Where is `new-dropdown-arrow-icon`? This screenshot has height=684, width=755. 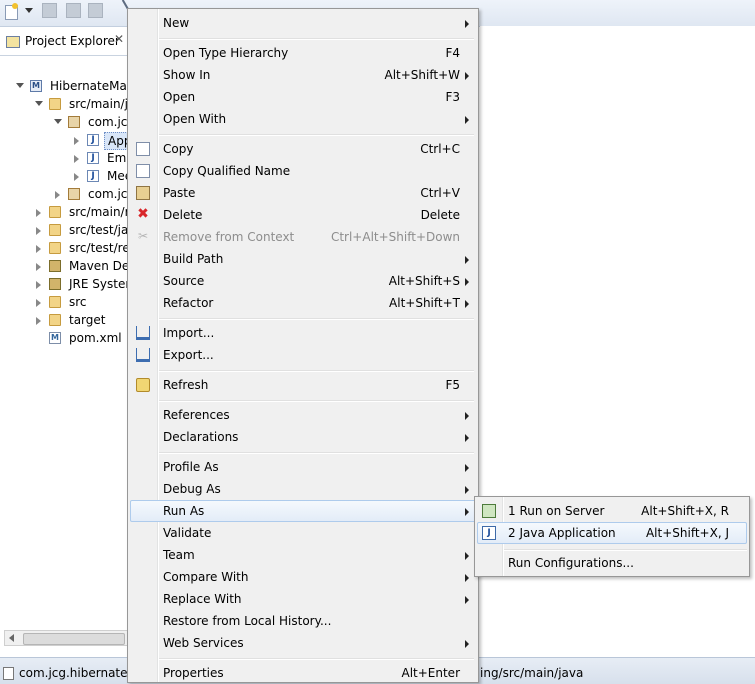 new-dropdown-arrow-icon is located at coordinates (29, 10).